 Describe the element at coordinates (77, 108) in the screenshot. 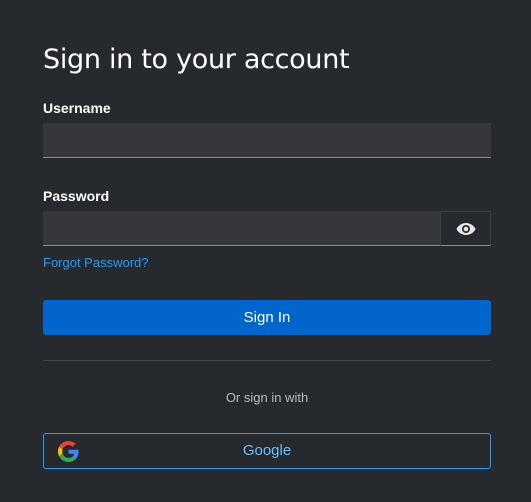

I see `username-label: Username` at that location.